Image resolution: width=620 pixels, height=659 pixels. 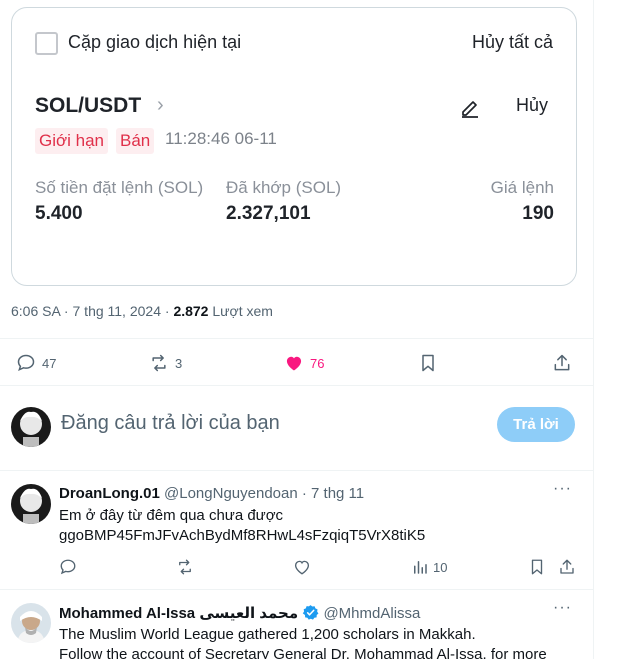 What do you see at coordinates (297, 429) in the screenshot?
I see `reply-composer: Đăng câu trả lời của bạn Trả lời` at bounding box center [297, 429].